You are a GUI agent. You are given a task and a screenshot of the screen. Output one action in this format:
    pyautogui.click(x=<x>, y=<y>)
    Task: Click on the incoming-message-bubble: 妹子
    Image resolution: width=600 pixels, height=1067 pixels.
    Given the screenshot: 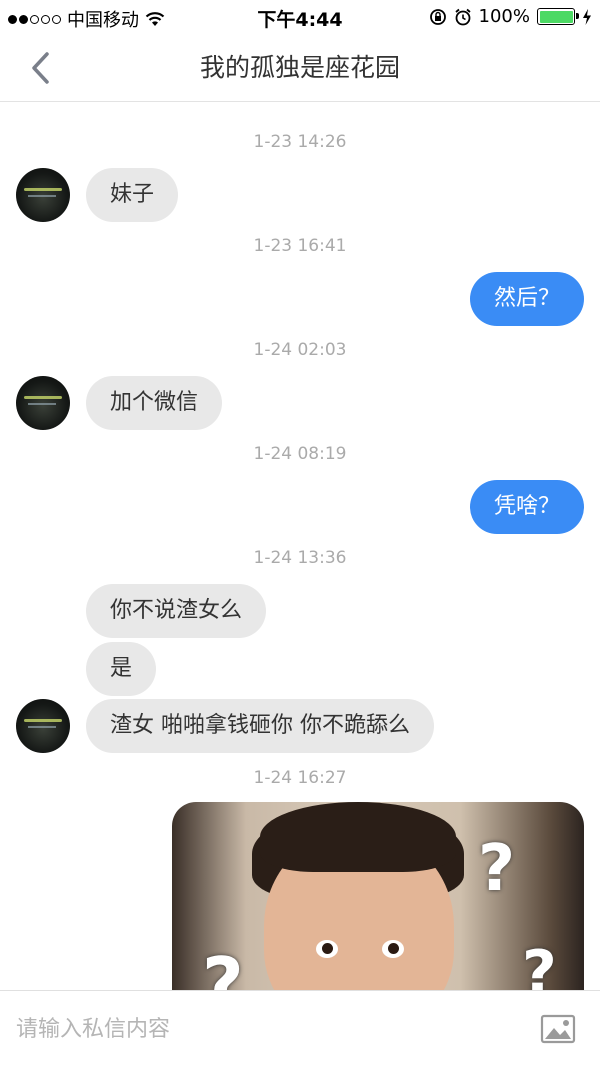 What is the action you would take?
    pyautogui.click(x=132, y=195)
    